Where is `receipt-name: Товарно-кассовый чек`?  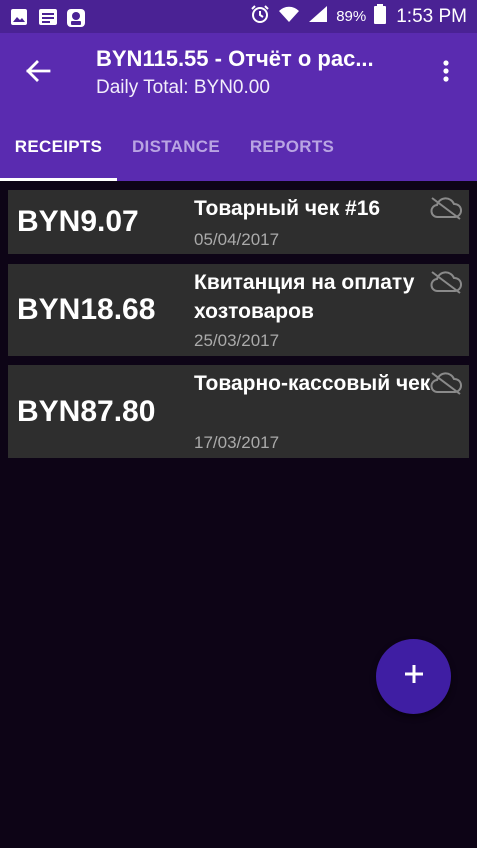 receipt-name: Товарно-кассовый чек is located at coordinates (312, 383).